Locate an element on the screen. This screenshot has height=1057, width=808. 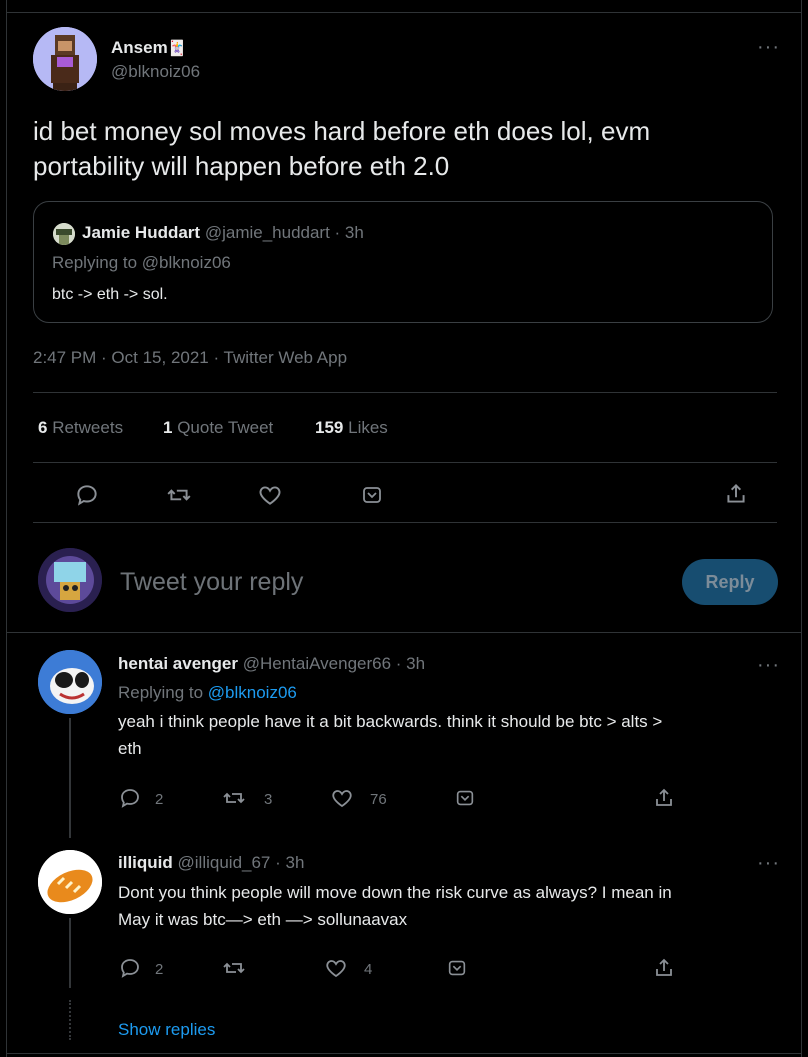
quotes-label: Quote Tweet is located at coordinates (225, 427).